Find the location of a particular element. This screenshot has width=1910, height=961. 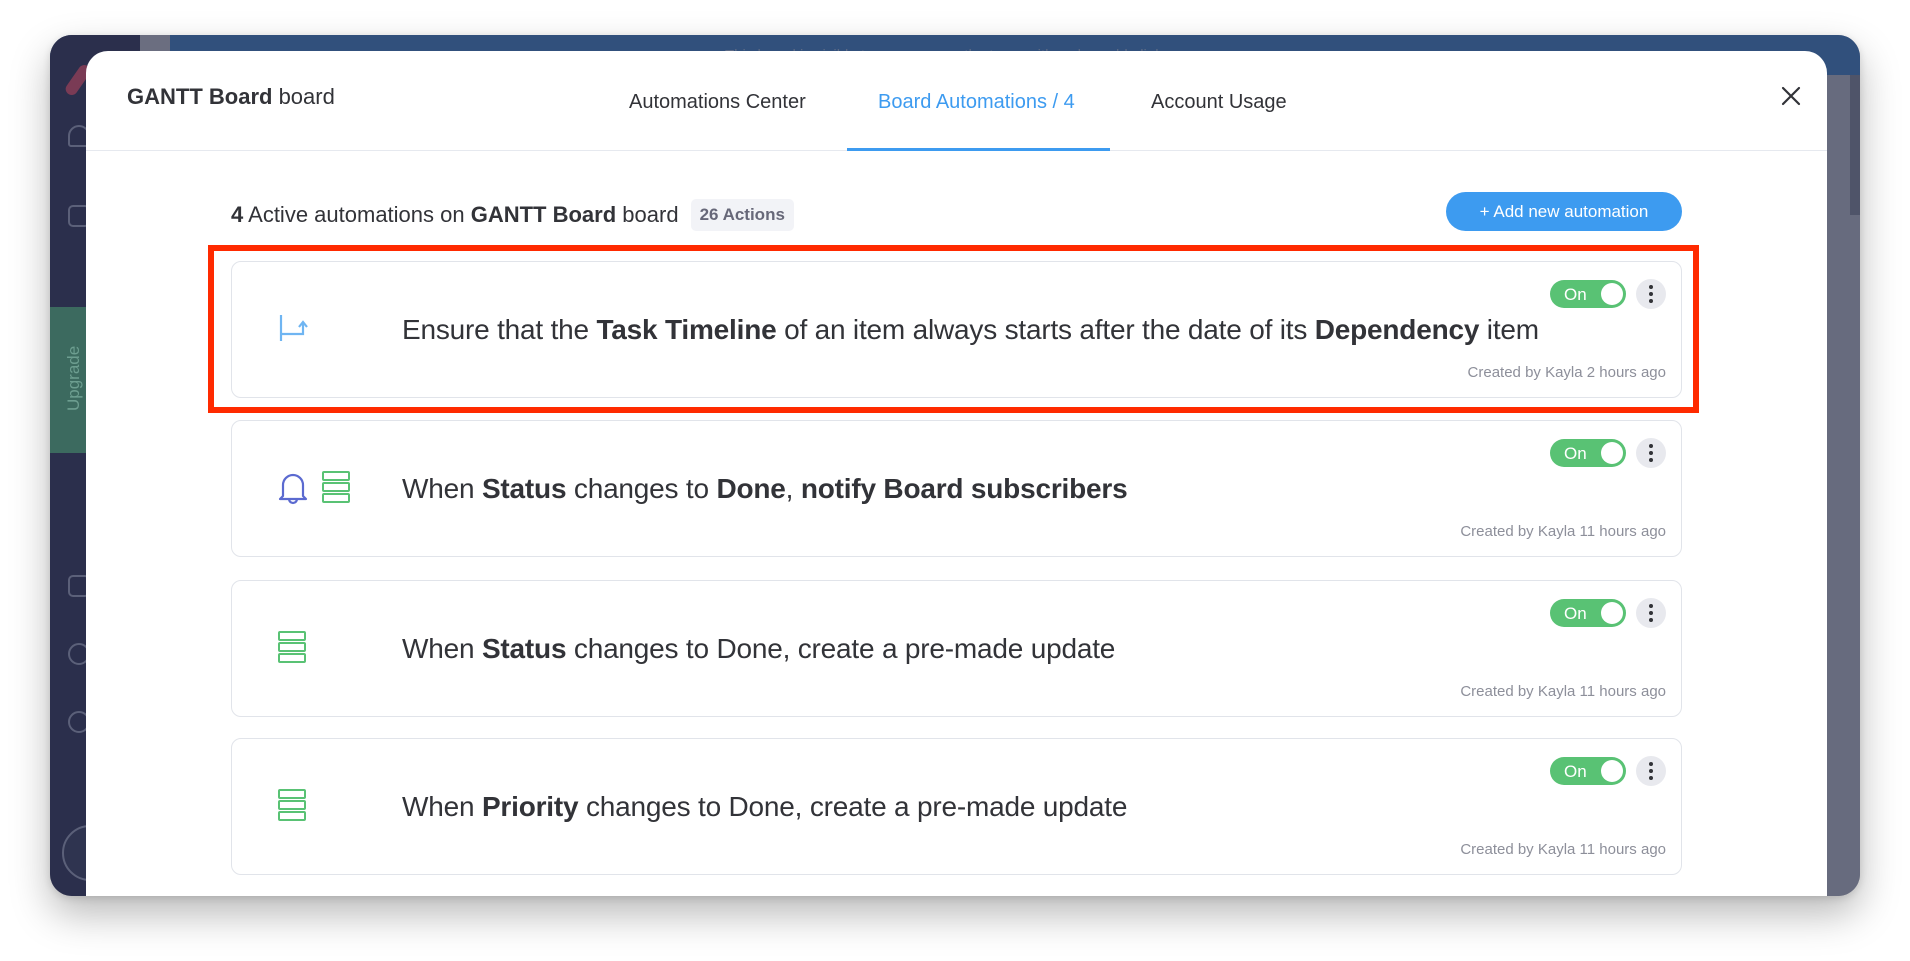

board-name: GANTT Board is located at coordinates (200, 96).